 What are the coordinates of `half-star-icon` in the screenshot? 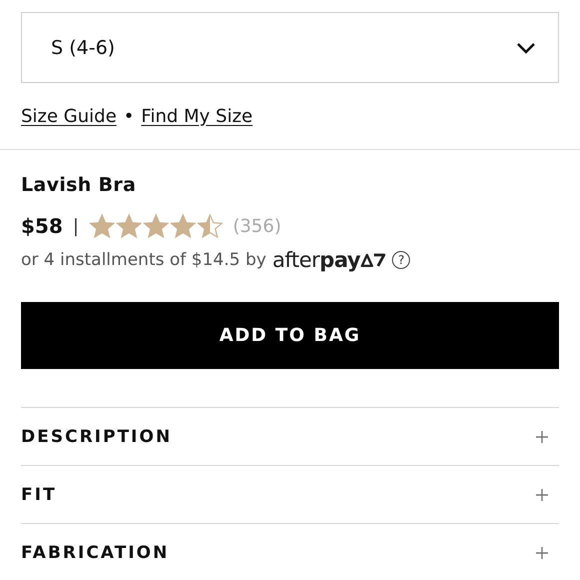 It's located at (209, 226).